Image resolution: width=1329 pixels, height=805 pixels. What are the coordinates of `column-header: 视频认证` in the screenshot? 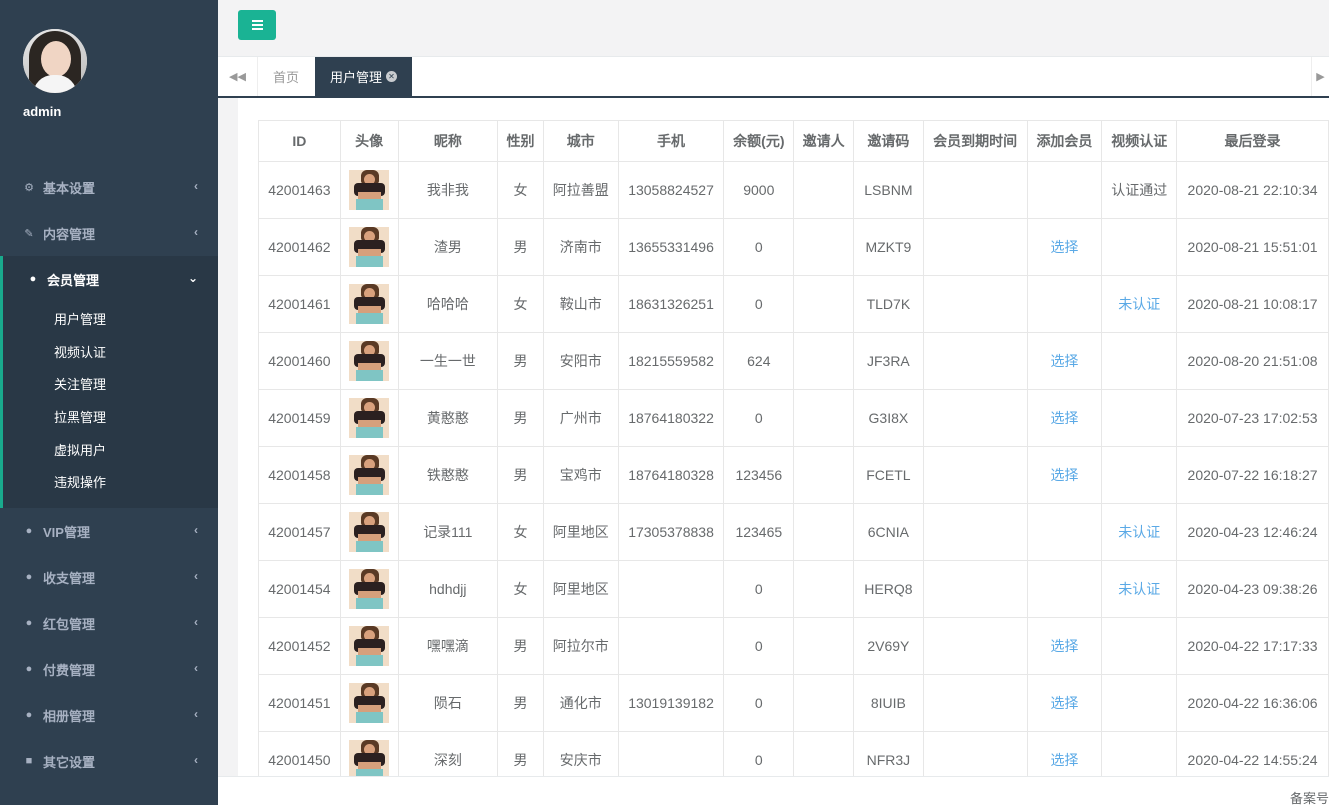 It's located at (1139, 141).